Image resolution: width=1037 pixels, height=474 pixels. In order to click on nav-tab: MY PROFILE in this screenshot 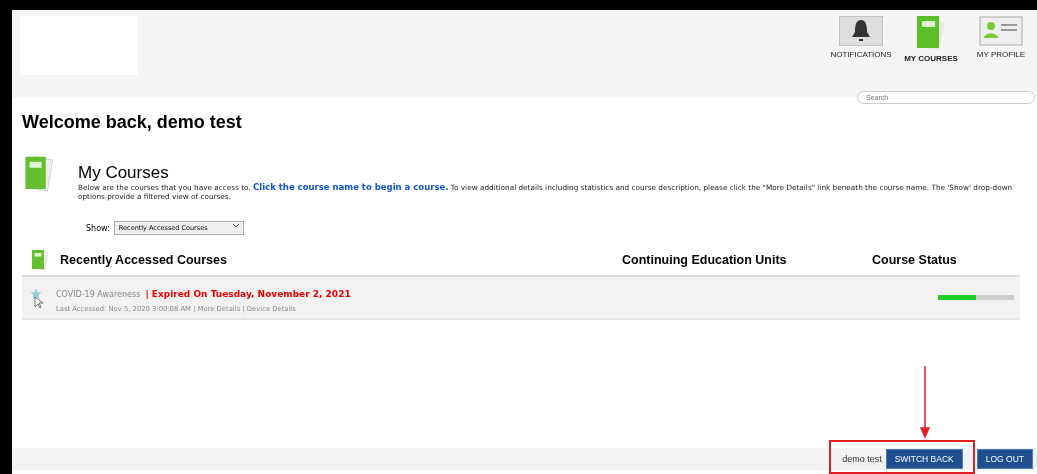, I will do `click(1001, 37)`.